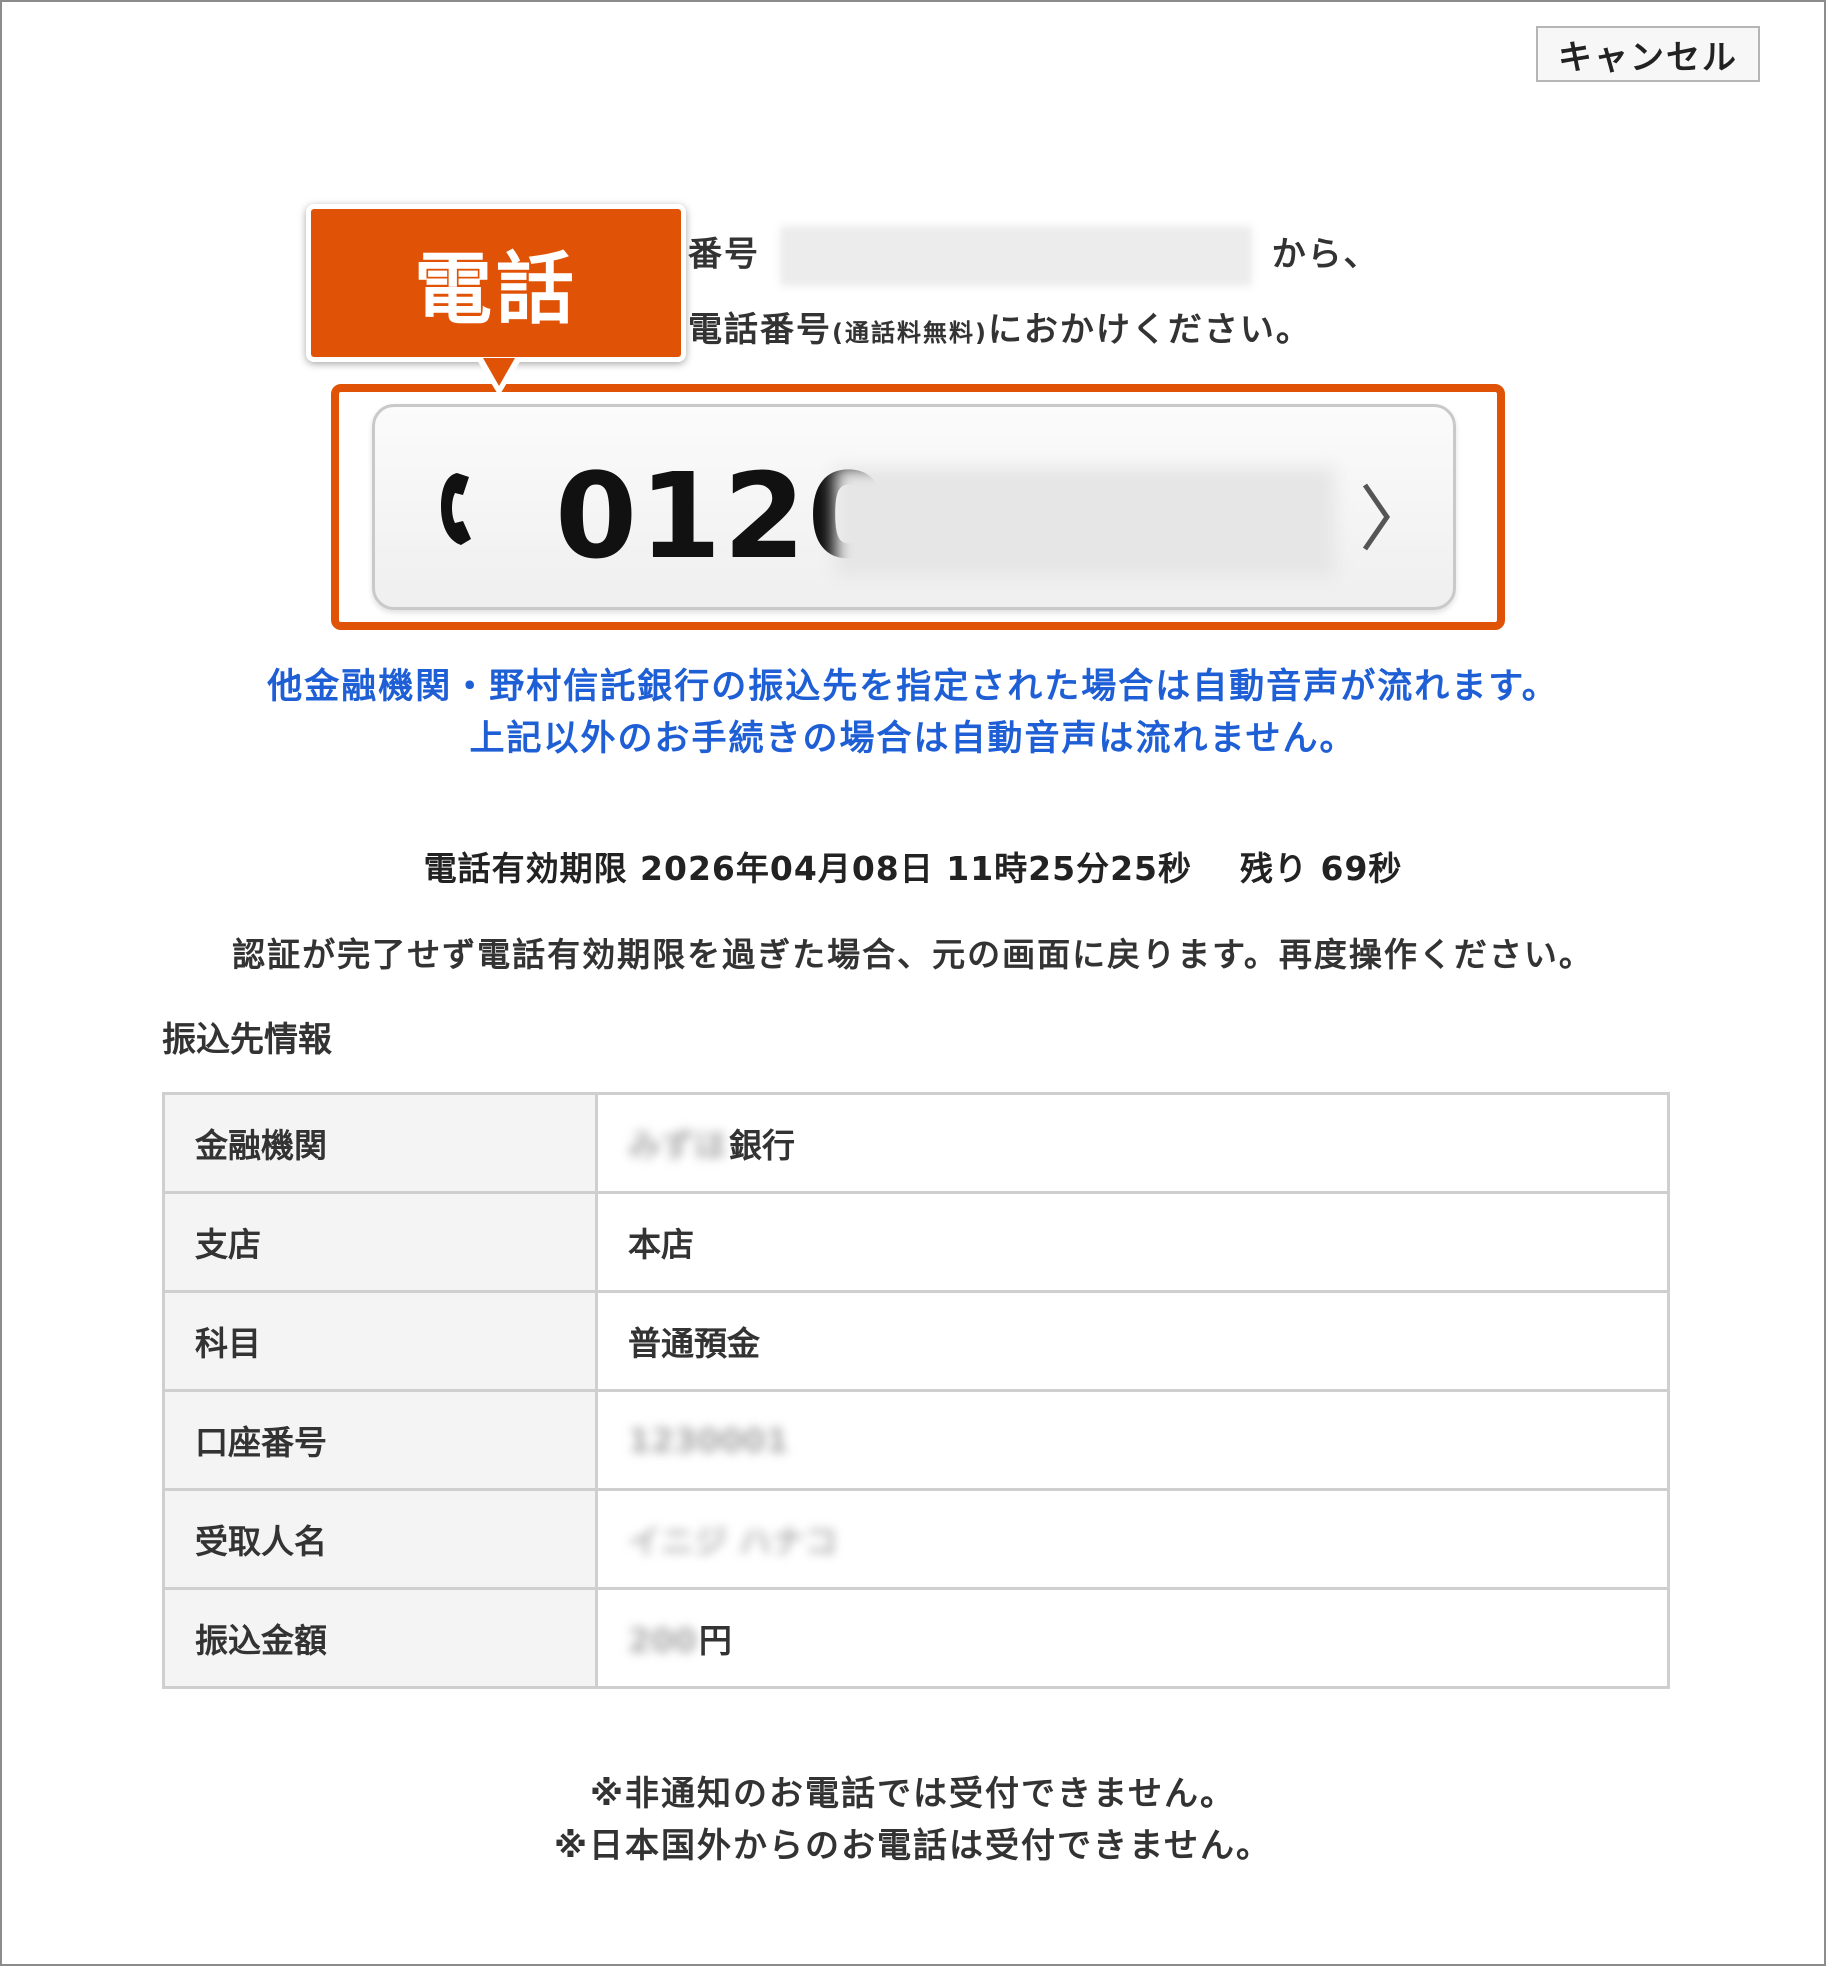 This screenshot has width=1826, height=1966. Describe the element at coordinates (760, 330) in the screenshot. I see `instruction-line-2-prefix: 電話番号` at that location.